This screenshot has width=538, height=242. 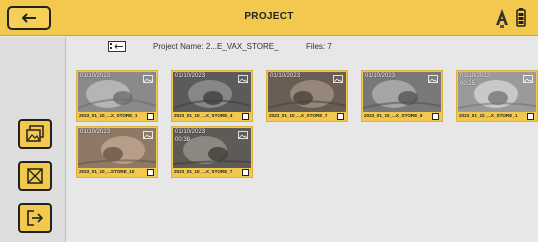 I want to click on video-duration: 00:25, so click(x=468, y=84).